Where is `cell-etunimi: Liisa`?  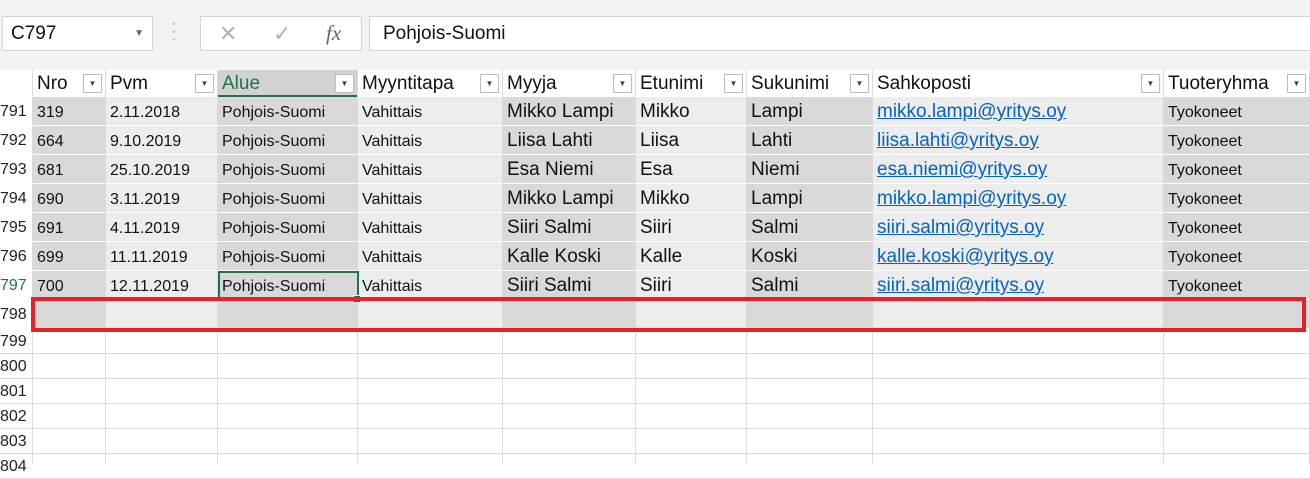
cell-etunimi: Liisa is located at coordinates (691, 140).